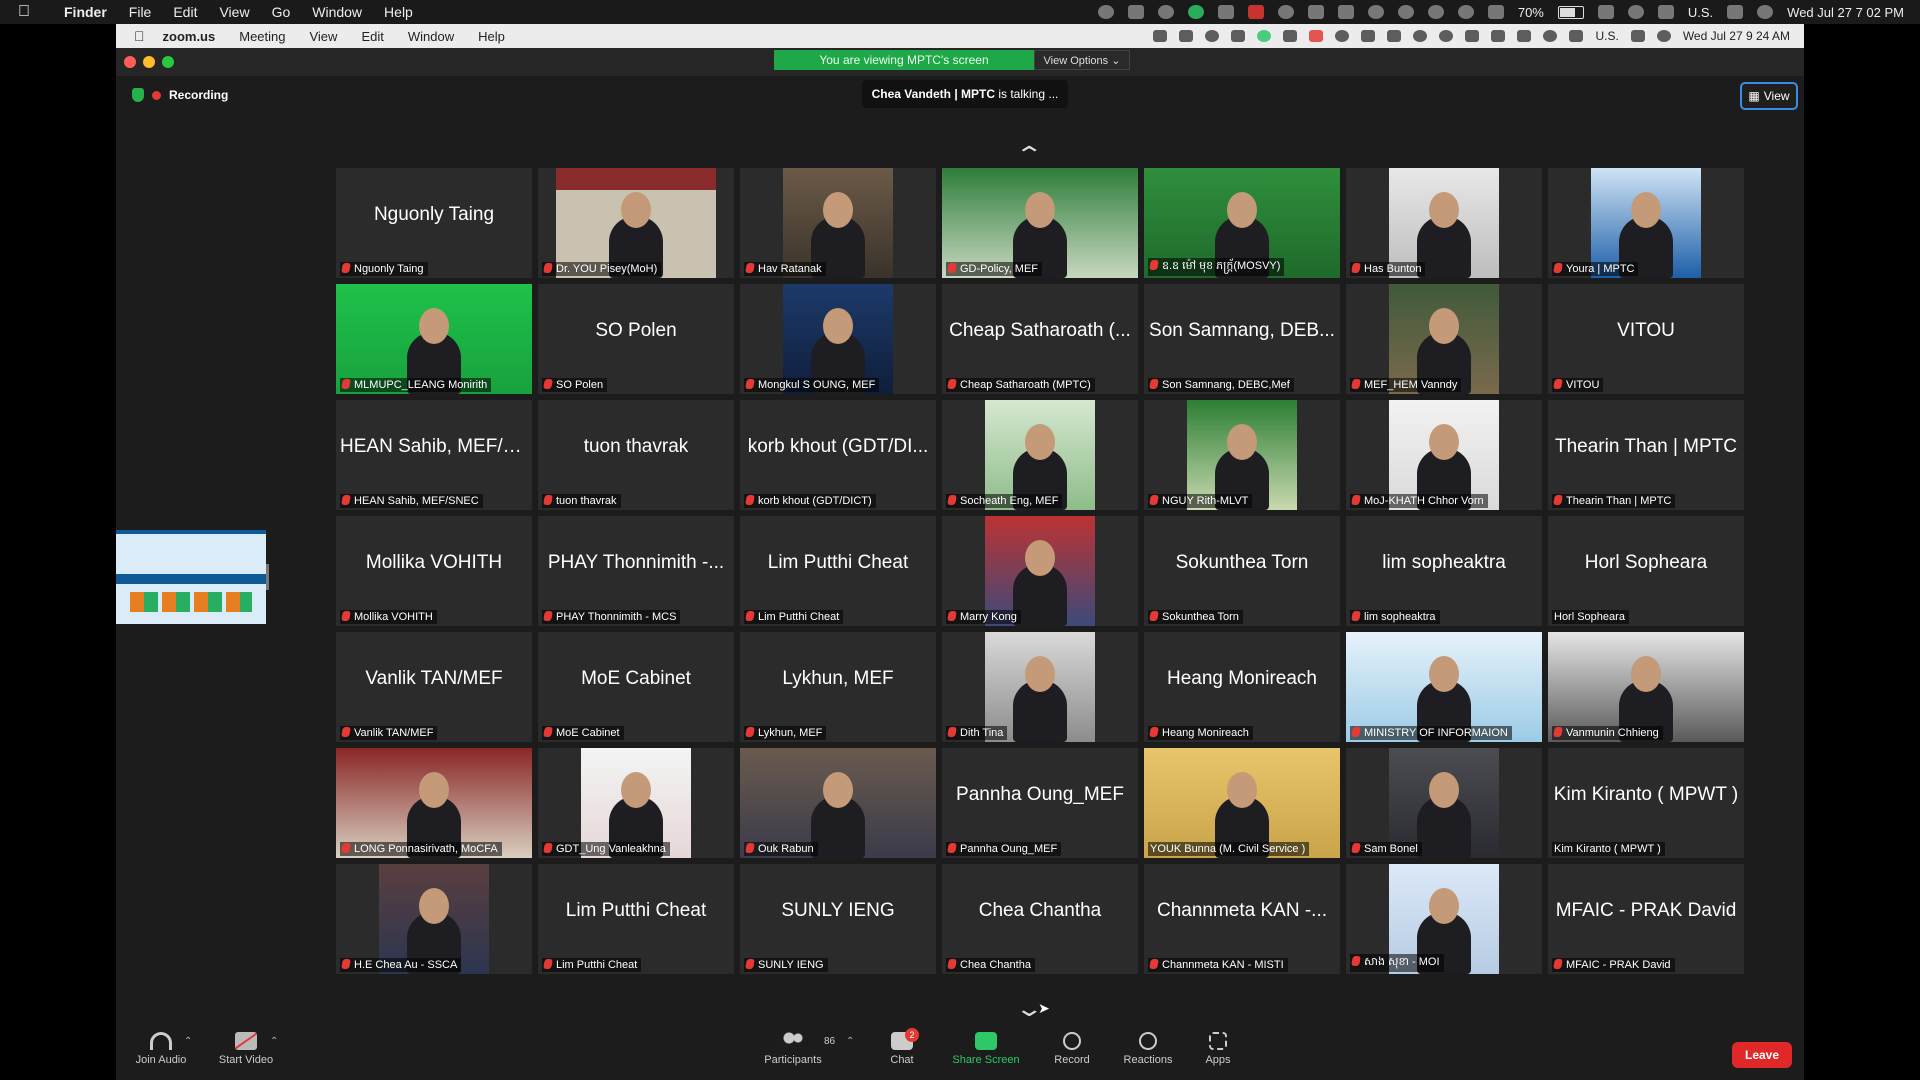 The width and height of the screenshot is (1920, 1080). Describe the element at coordinates (1646, 803) in the screenshot. I see `participant-tile: Kim Kiranto ( MPWT ) Kim Kiranto ( MPWT )` at that location.